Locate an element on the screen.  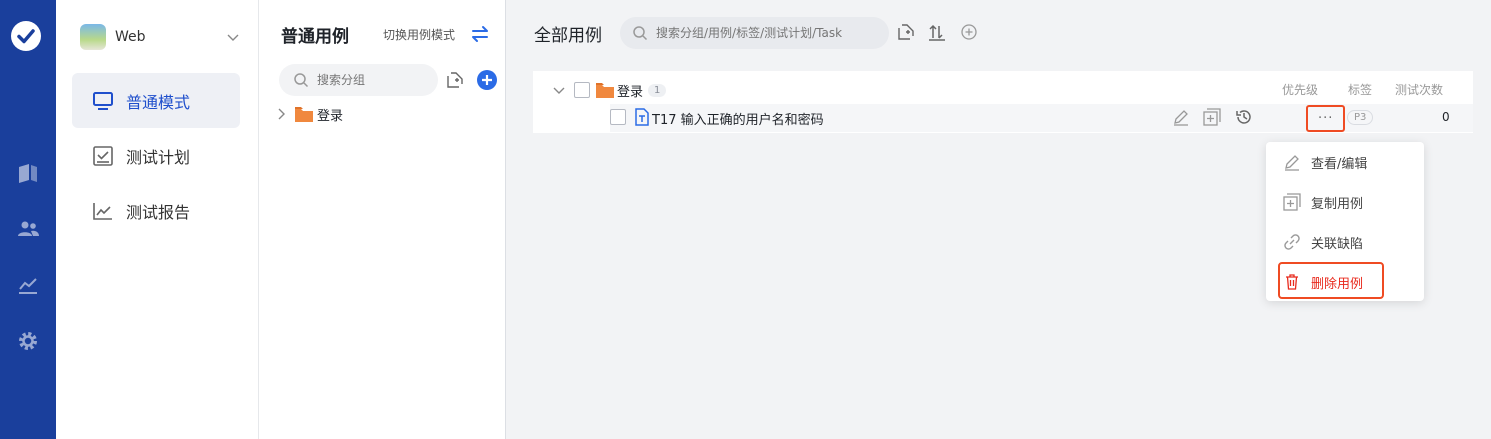
nav-item-test-plan: 测试计划 is located at coordinates (156, 155).